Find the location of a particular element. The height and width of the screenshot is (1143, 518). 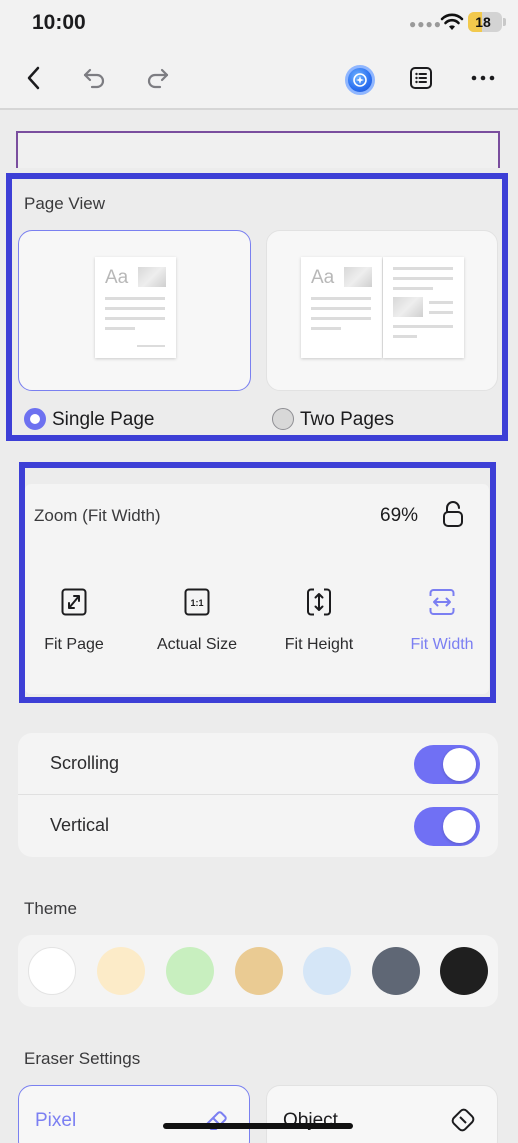

list-icon is located at coordinates (421, 78).